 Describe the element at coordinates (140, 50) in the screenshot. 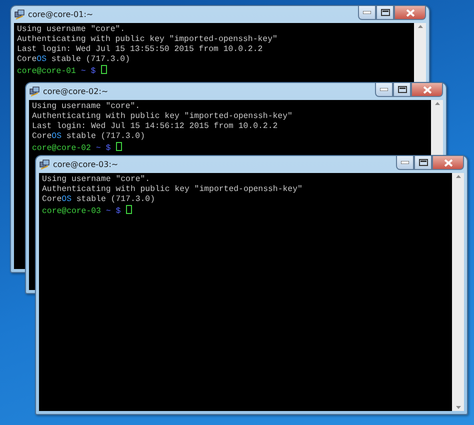

I see `terminal-line: Last login: Wed Jul 15 13:55:50 2015 from 10.0.2.2` at that location.